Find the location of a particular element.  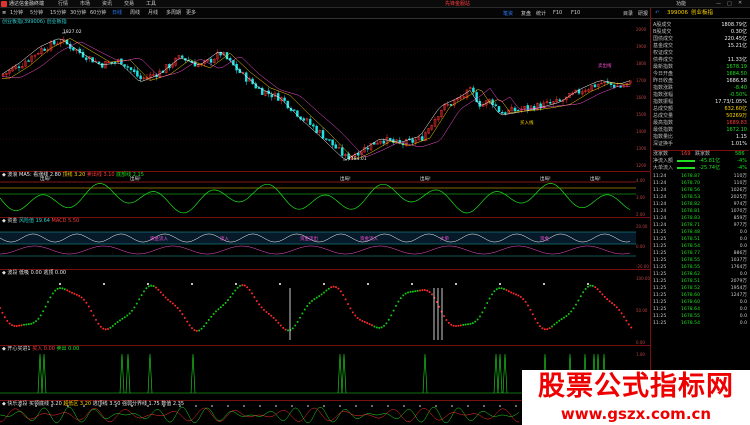

axis-tick-label: 1900 is located at coordinates (641, 46).